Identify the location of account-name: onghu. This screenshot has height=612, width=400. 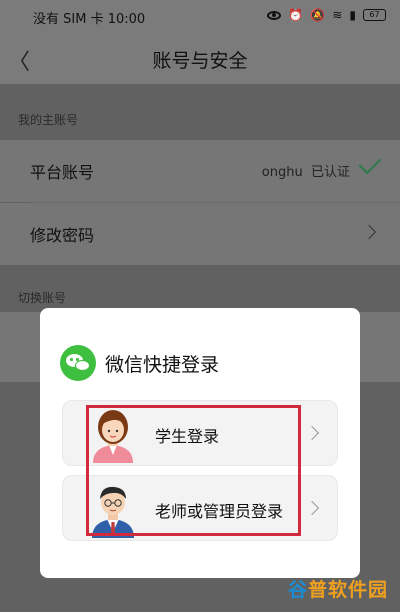
(282, 172).